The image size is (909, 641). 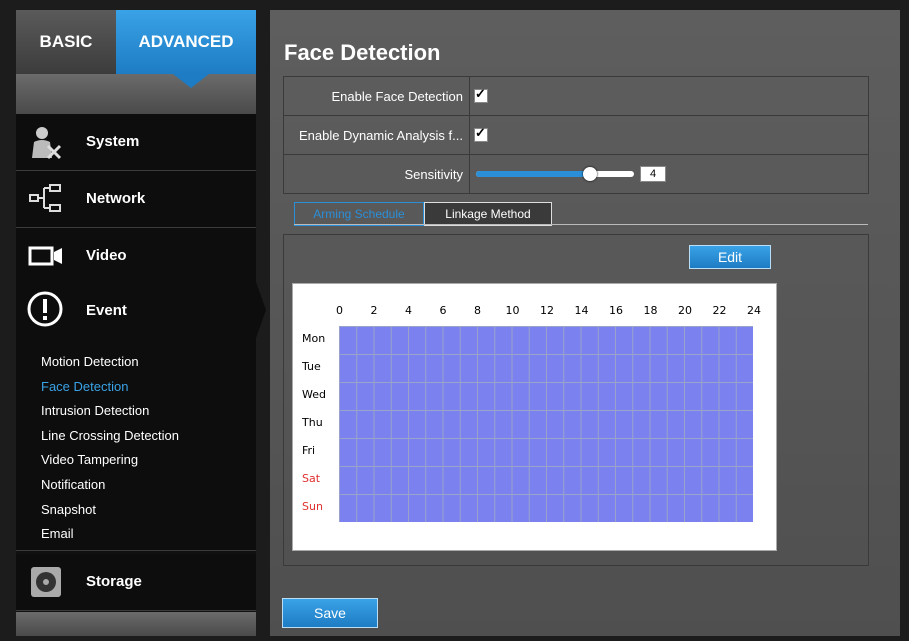 What do you see at coordinates (311, 478) in the screenshot?
I see `day-label: Sat` at bounding box center [311, 478].